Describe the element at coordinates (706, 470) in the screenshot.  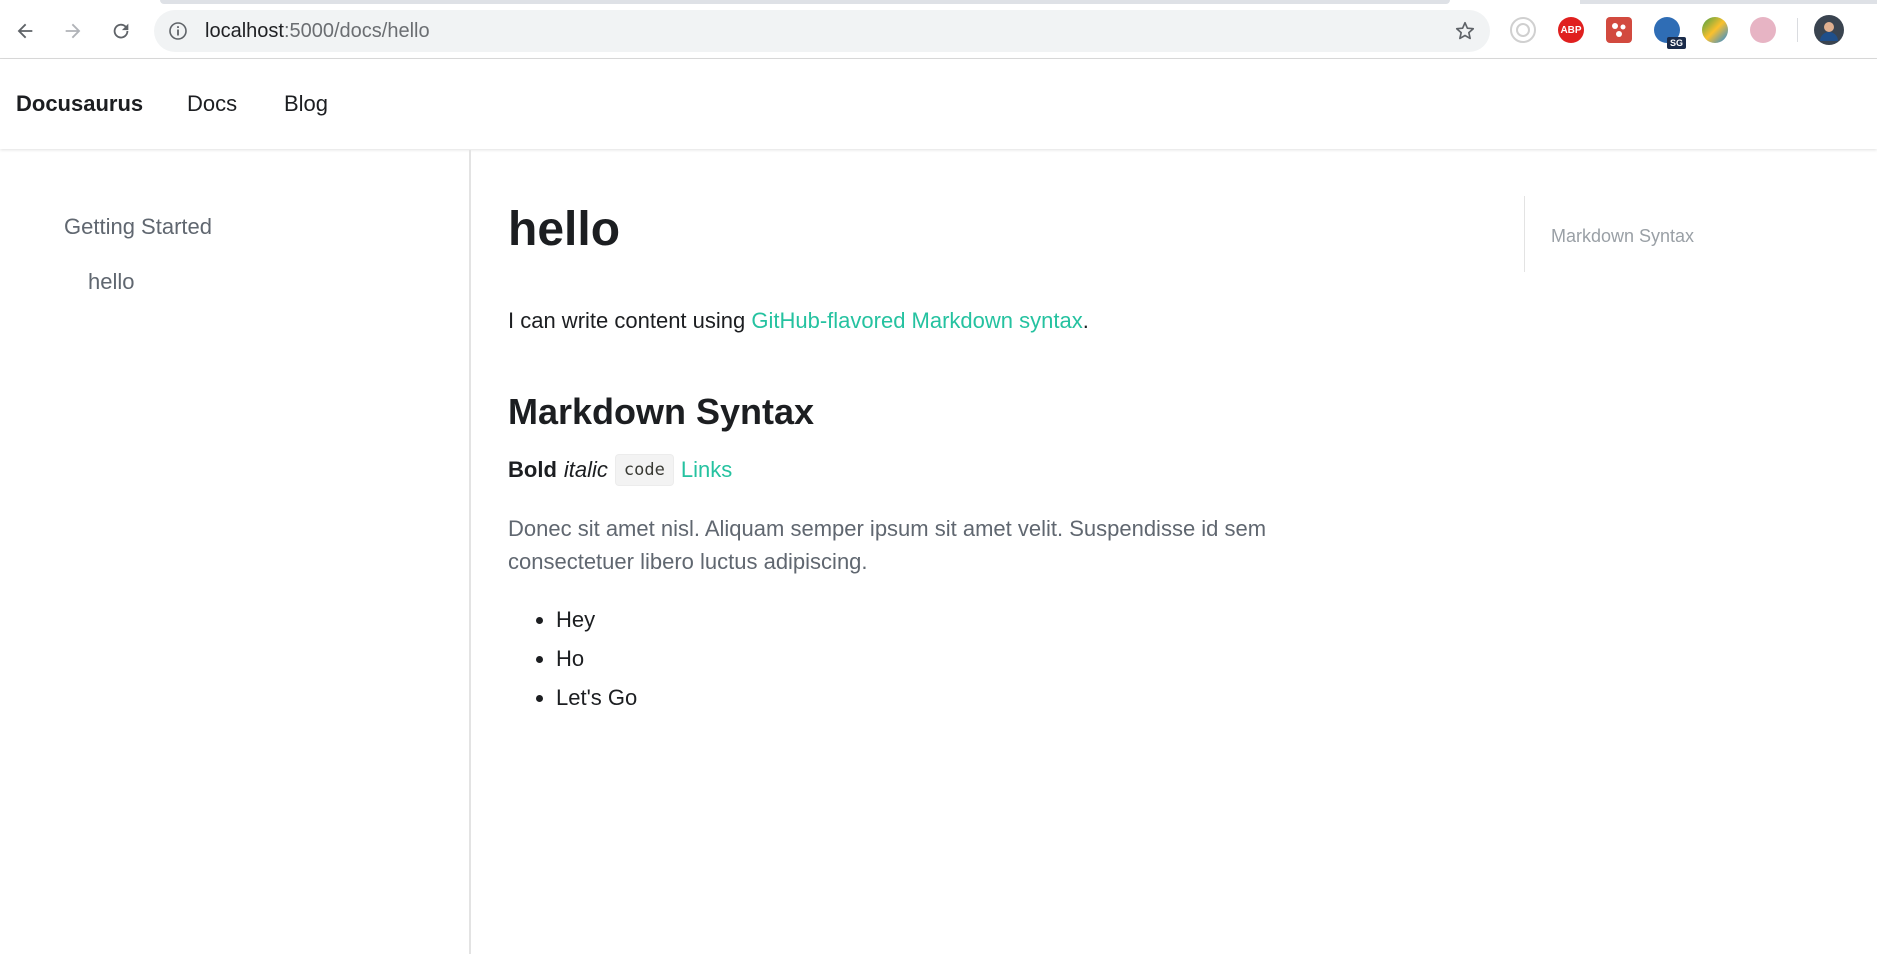
I see `links-link: Links` at that location.